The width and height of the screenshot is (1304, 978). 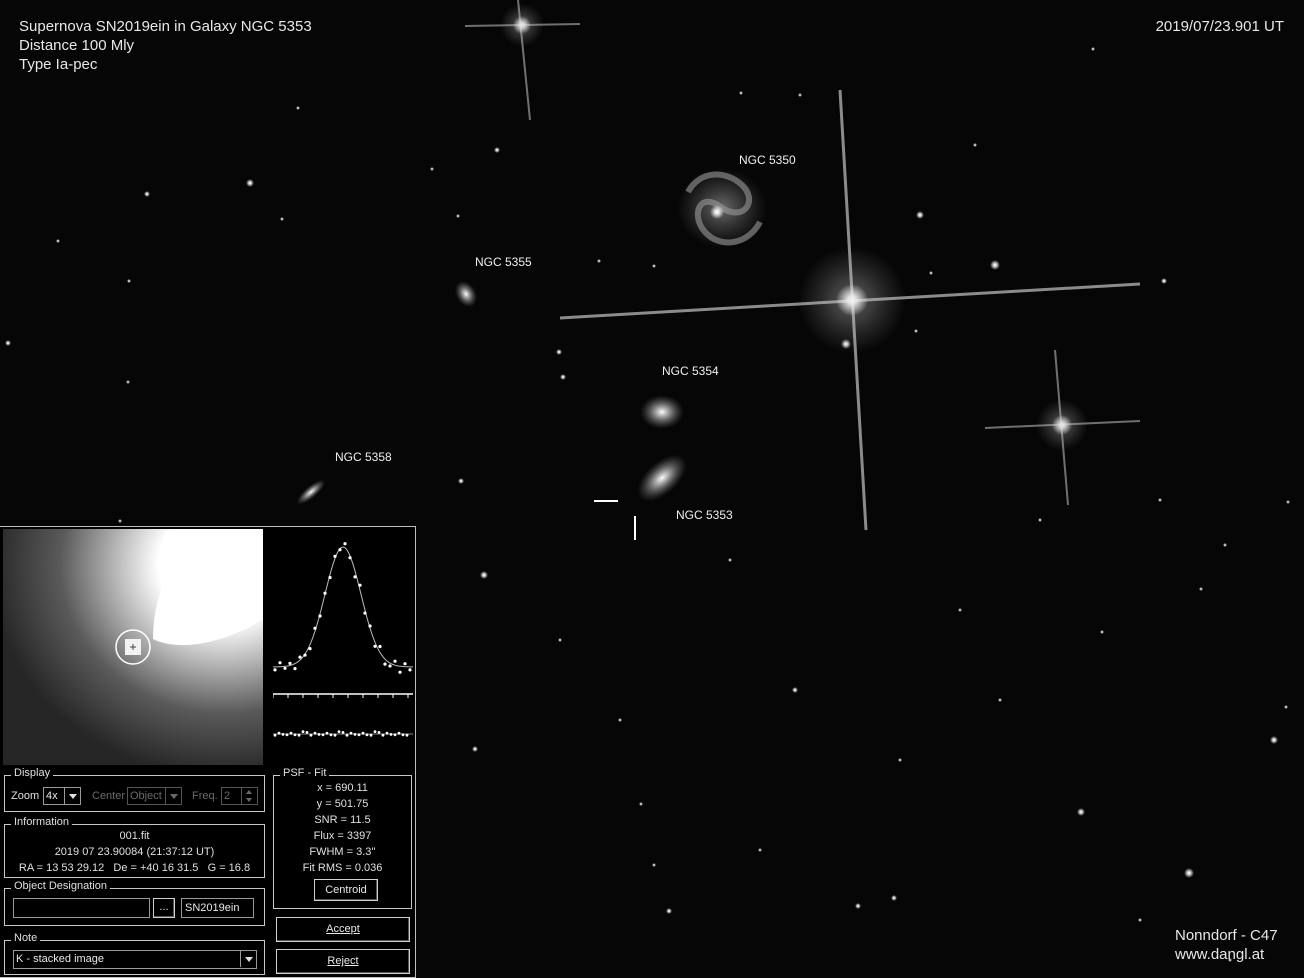 I want to click on note-value: K - stacked image, so click(x=60, y=959).